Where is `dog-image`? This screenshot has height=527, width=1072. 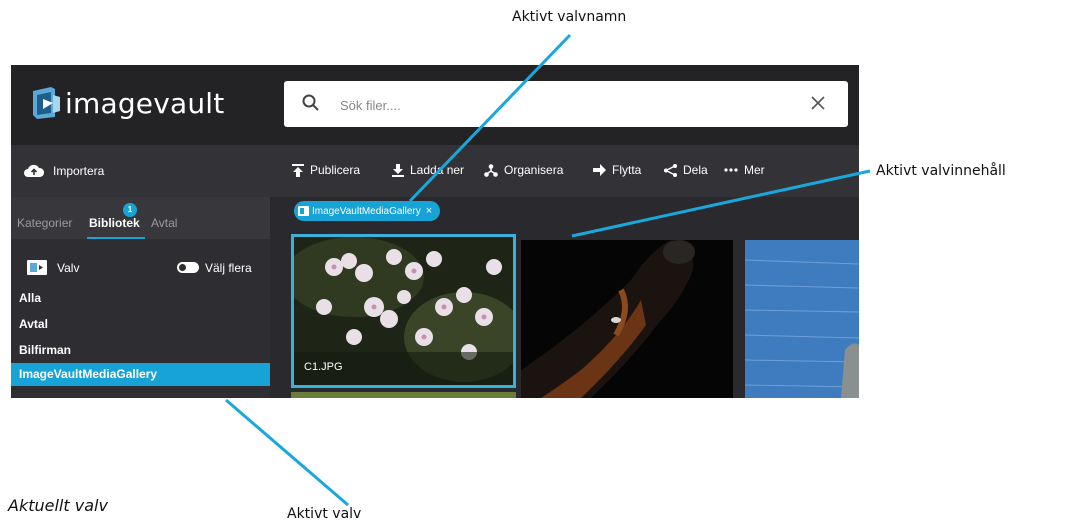
dog-image is located at coordinates (627, 319).